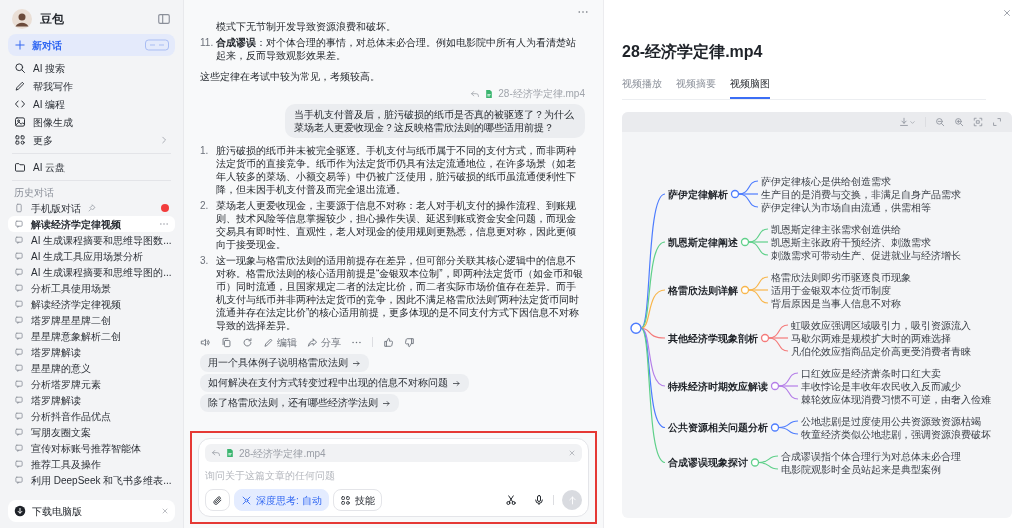 This screenshot has height=528, width=1024. I want to click on answer-text: 这些定律在考试中较为常见，考频较高。, so click(290, 76).